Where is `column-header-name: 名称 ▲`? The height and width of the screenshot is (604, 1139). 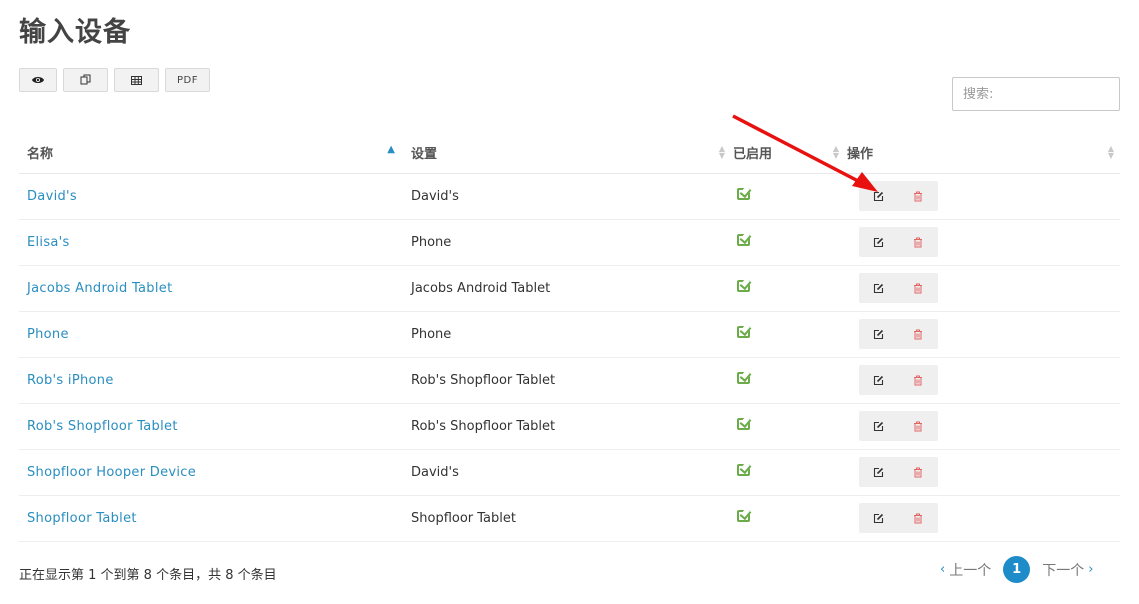
column-header-name: 名称 ▲ is located at coordinates (211, 153).